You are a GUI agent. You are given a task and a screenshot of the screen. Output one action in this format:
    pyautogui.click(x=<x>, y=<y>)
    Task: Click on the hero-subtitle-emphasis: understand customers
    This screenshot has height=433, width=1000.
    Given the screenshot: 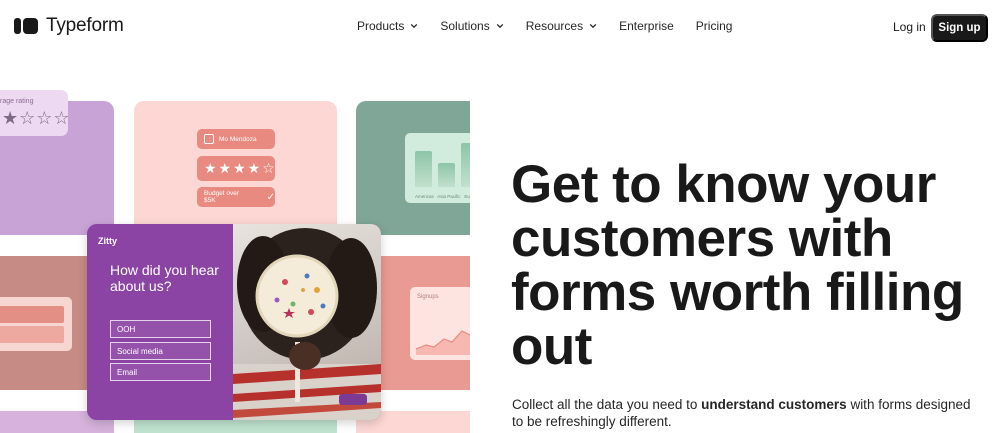 What is the action you would take?
    pyautogui.click(x=774, y=404)
    